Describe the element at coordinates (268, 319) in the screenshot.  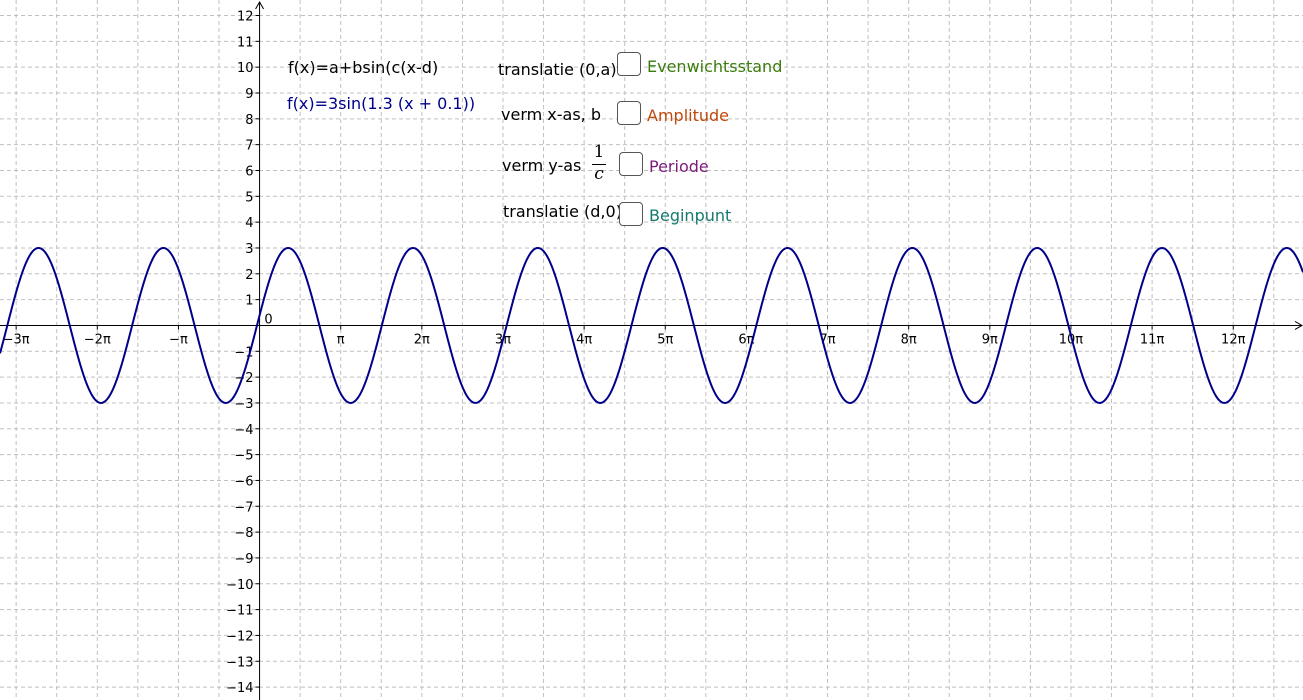
I see `origin-label: 0` at that location.